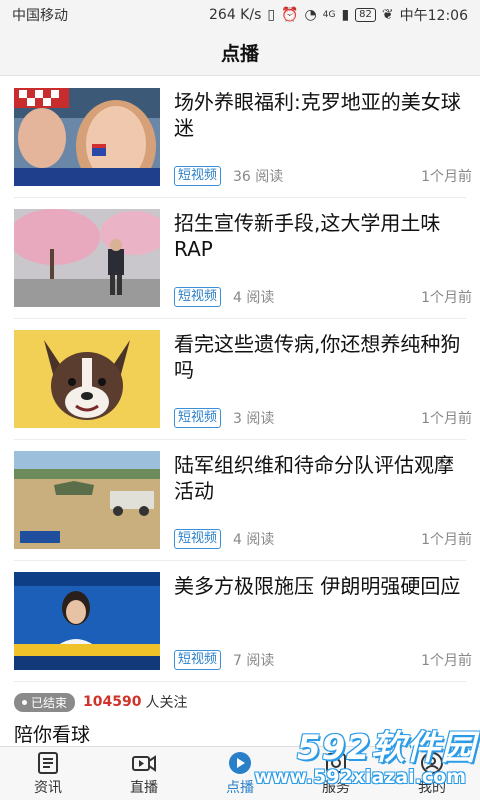 This screenshot has height=800, width=480. Describe the element at coordinates (432, 787) in the screenshot. I see `tab-label: 我的` at that location.